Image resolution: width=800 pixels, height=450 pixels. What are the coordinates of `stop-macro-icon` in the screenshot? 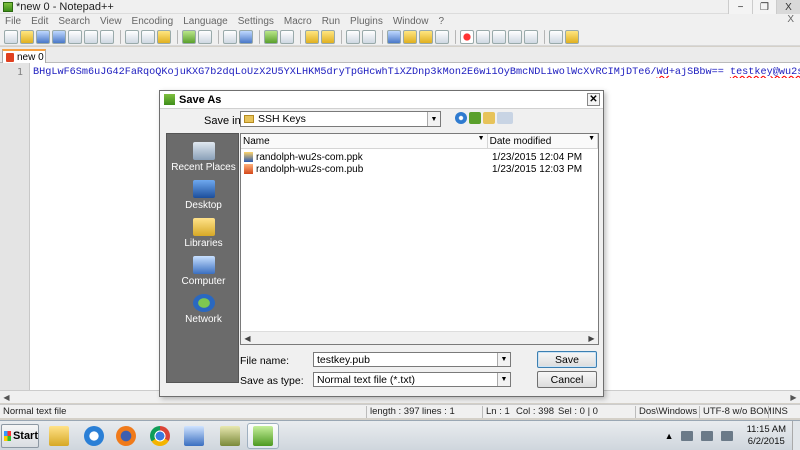 It's located at (483, 36).